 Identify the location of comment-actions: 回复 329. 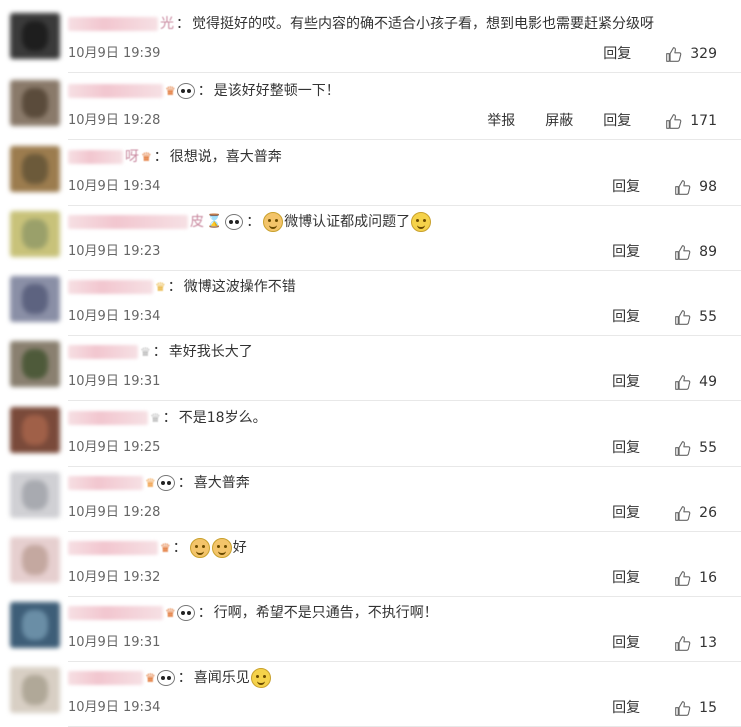
(660, 54).